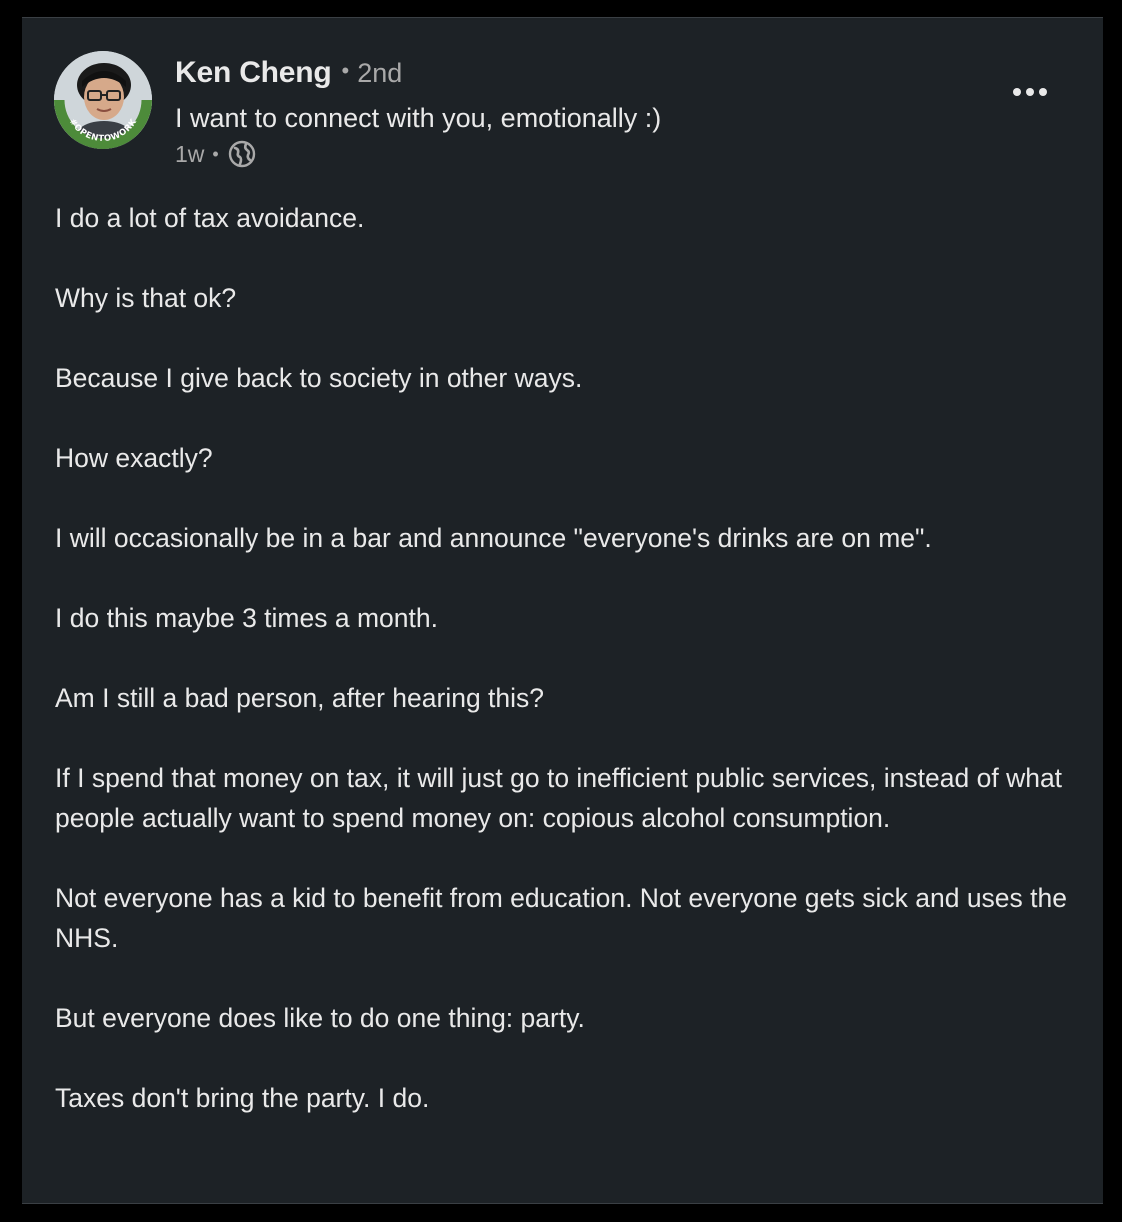  Describe the element at coordinates (619, 154) in the screenshot. I see `post-meta: 1w •` at that location.